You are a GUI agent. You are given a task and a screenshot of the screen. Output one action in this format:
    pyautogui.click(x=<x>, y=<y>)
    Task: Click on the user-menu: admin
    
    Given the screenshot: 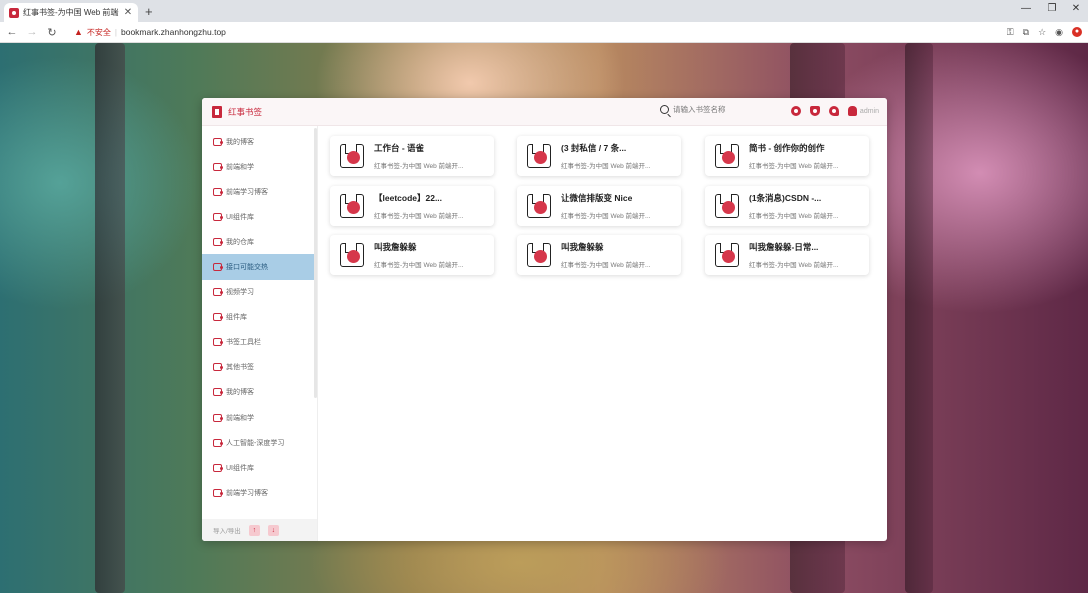 What is the action you would take?
    pyautogui.click(x=863, y=111)
    